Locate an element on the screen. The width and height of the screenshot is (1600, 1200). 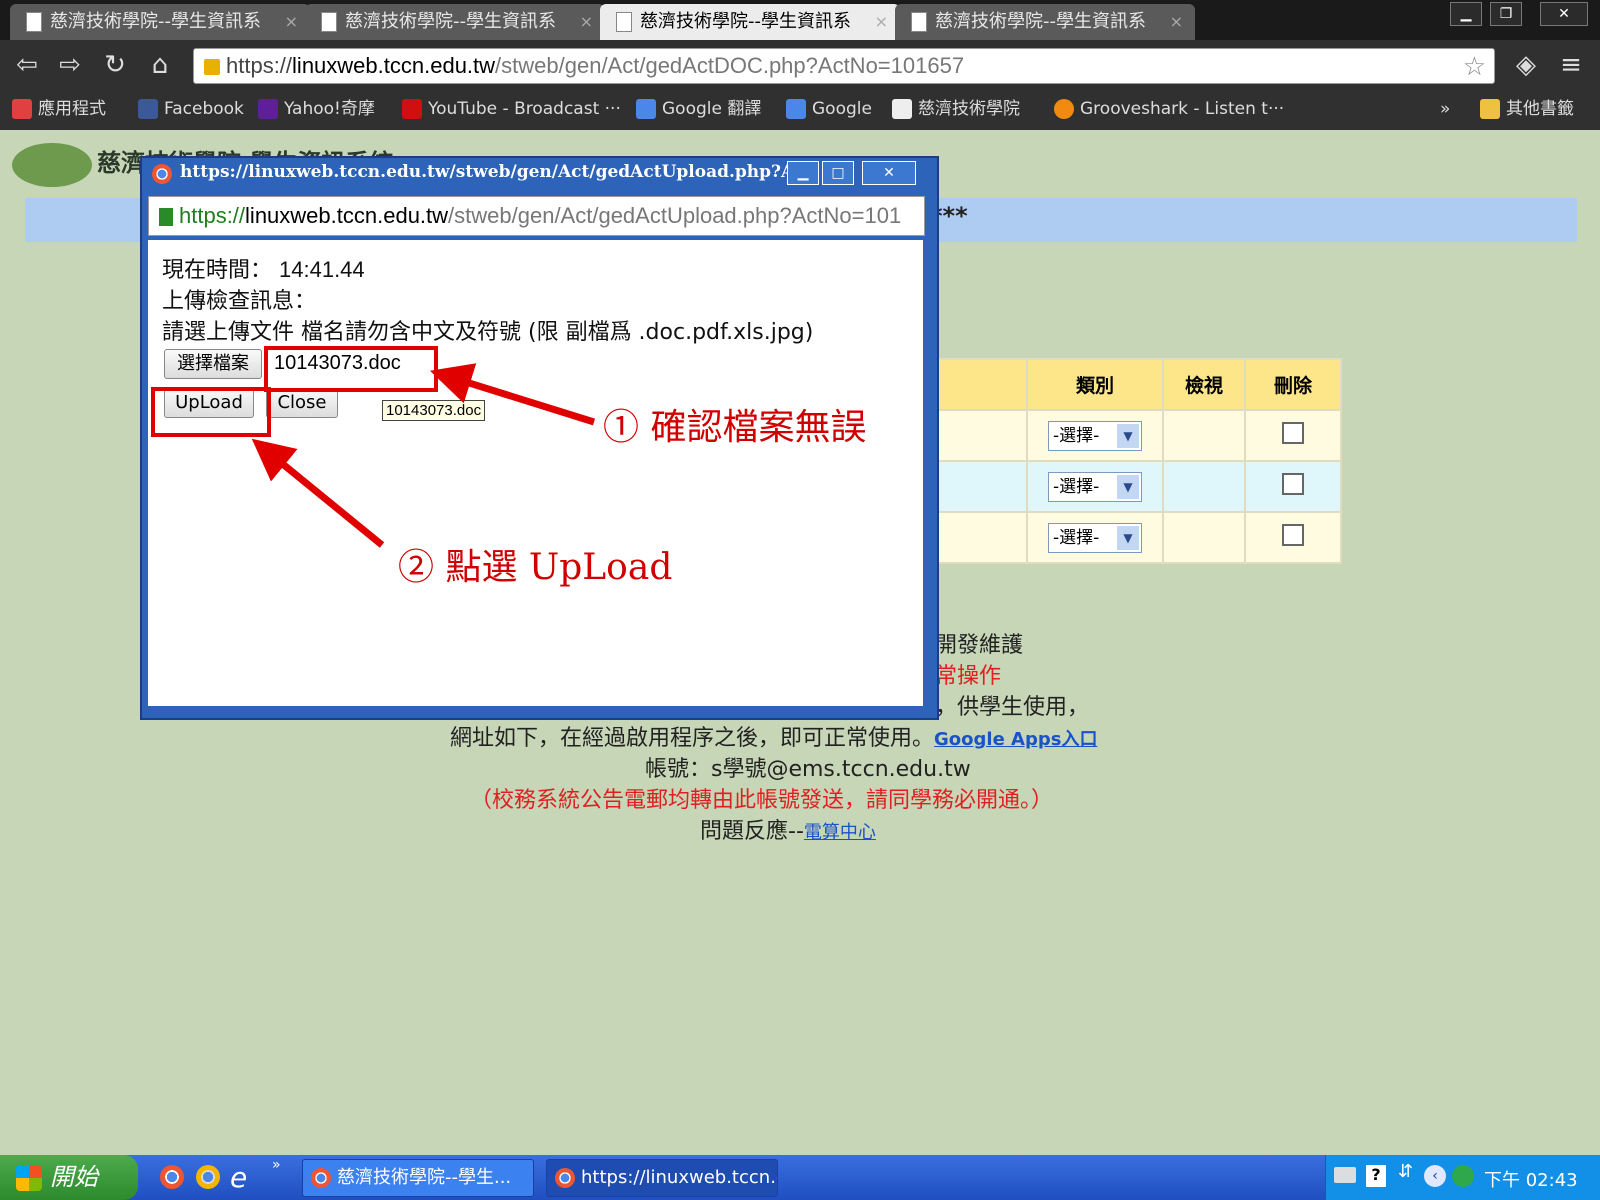
chrome-alt-quicklaunch-icon is located at coordinates (208, 1177).